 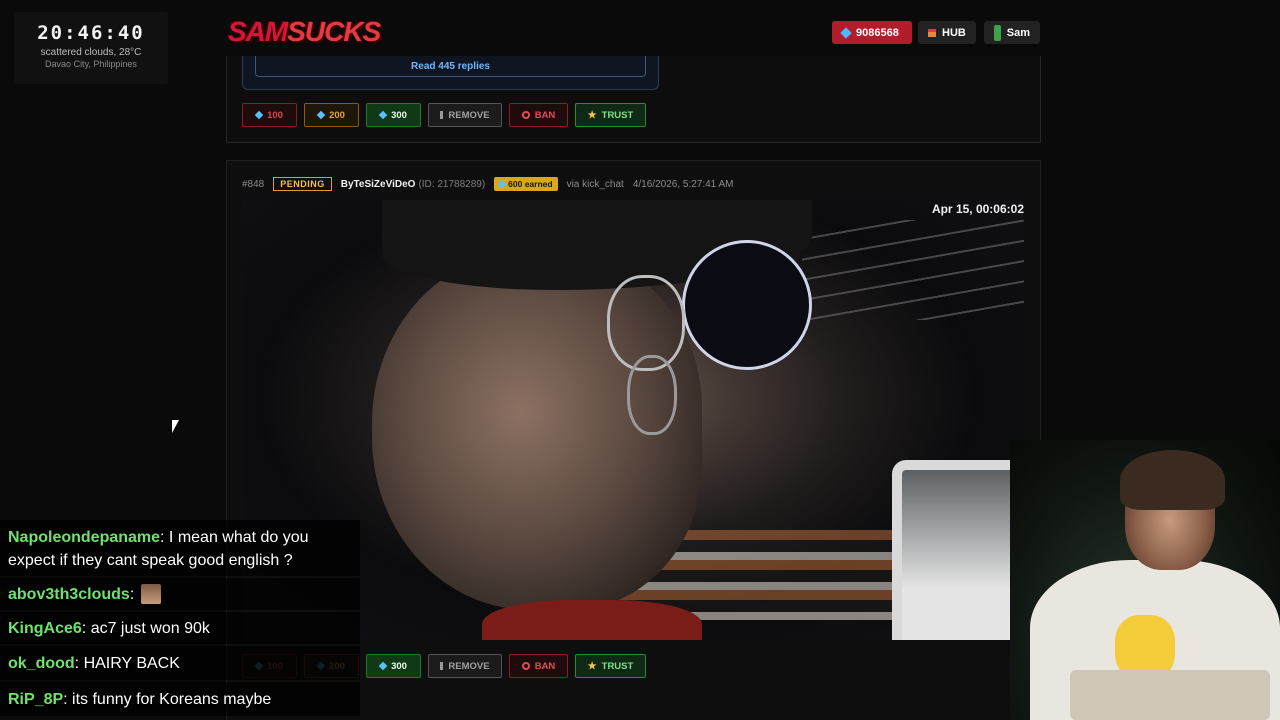 I want to click on logo-text-sam: SAM, so click(x=258, y=31).